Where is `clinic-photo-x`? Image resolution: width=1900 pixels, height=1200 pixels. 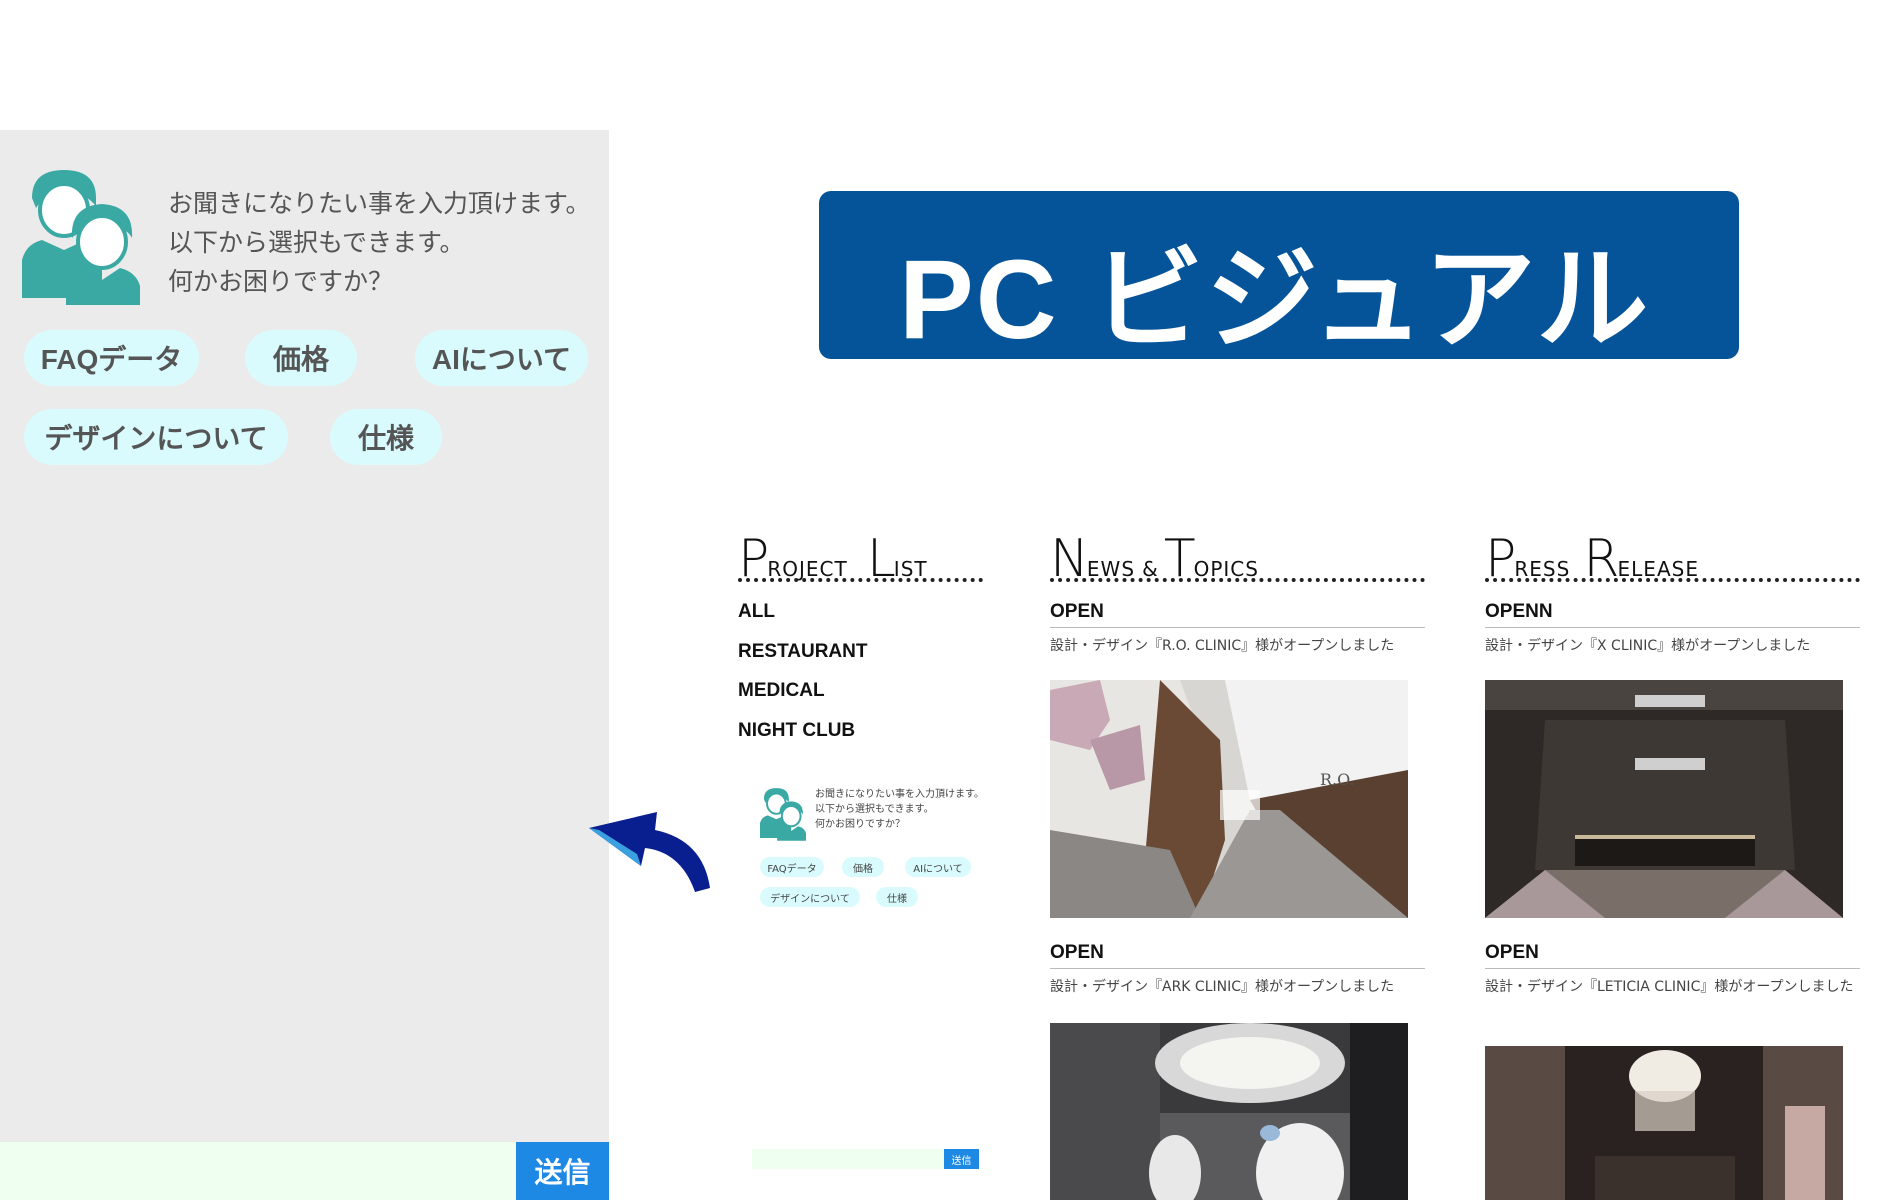
clinic-photo-x is located at coordinates (1664, 799).